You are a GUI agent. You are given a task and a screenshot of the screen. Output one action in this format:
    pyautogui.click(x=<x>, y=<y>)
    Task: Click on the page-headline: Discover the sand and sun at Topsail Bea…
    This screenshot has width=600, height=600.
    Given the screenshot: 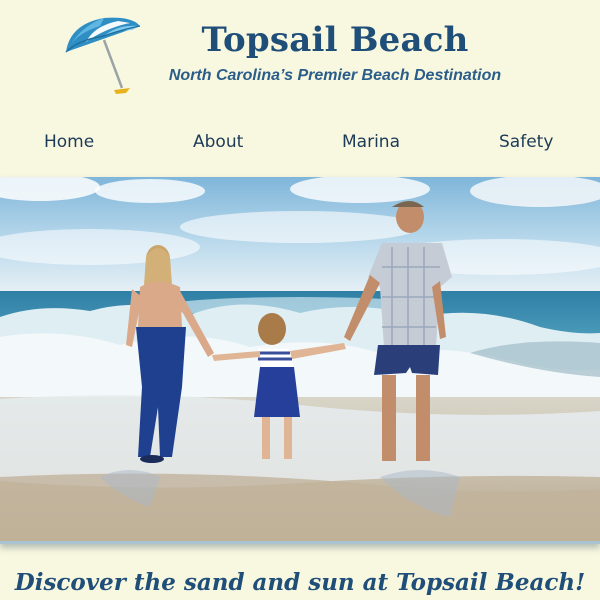 What is the action you would take?
    pyautogui.click(x=300, y=582)
    